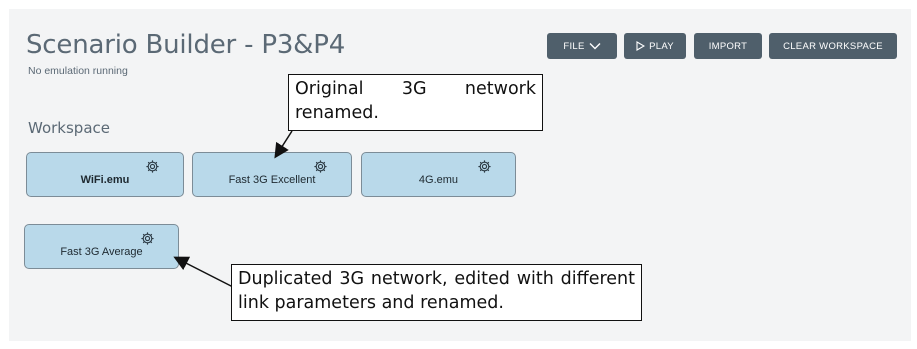  I want to click on page-title: Scenario Builder - P3&P4, so click(186, 45).